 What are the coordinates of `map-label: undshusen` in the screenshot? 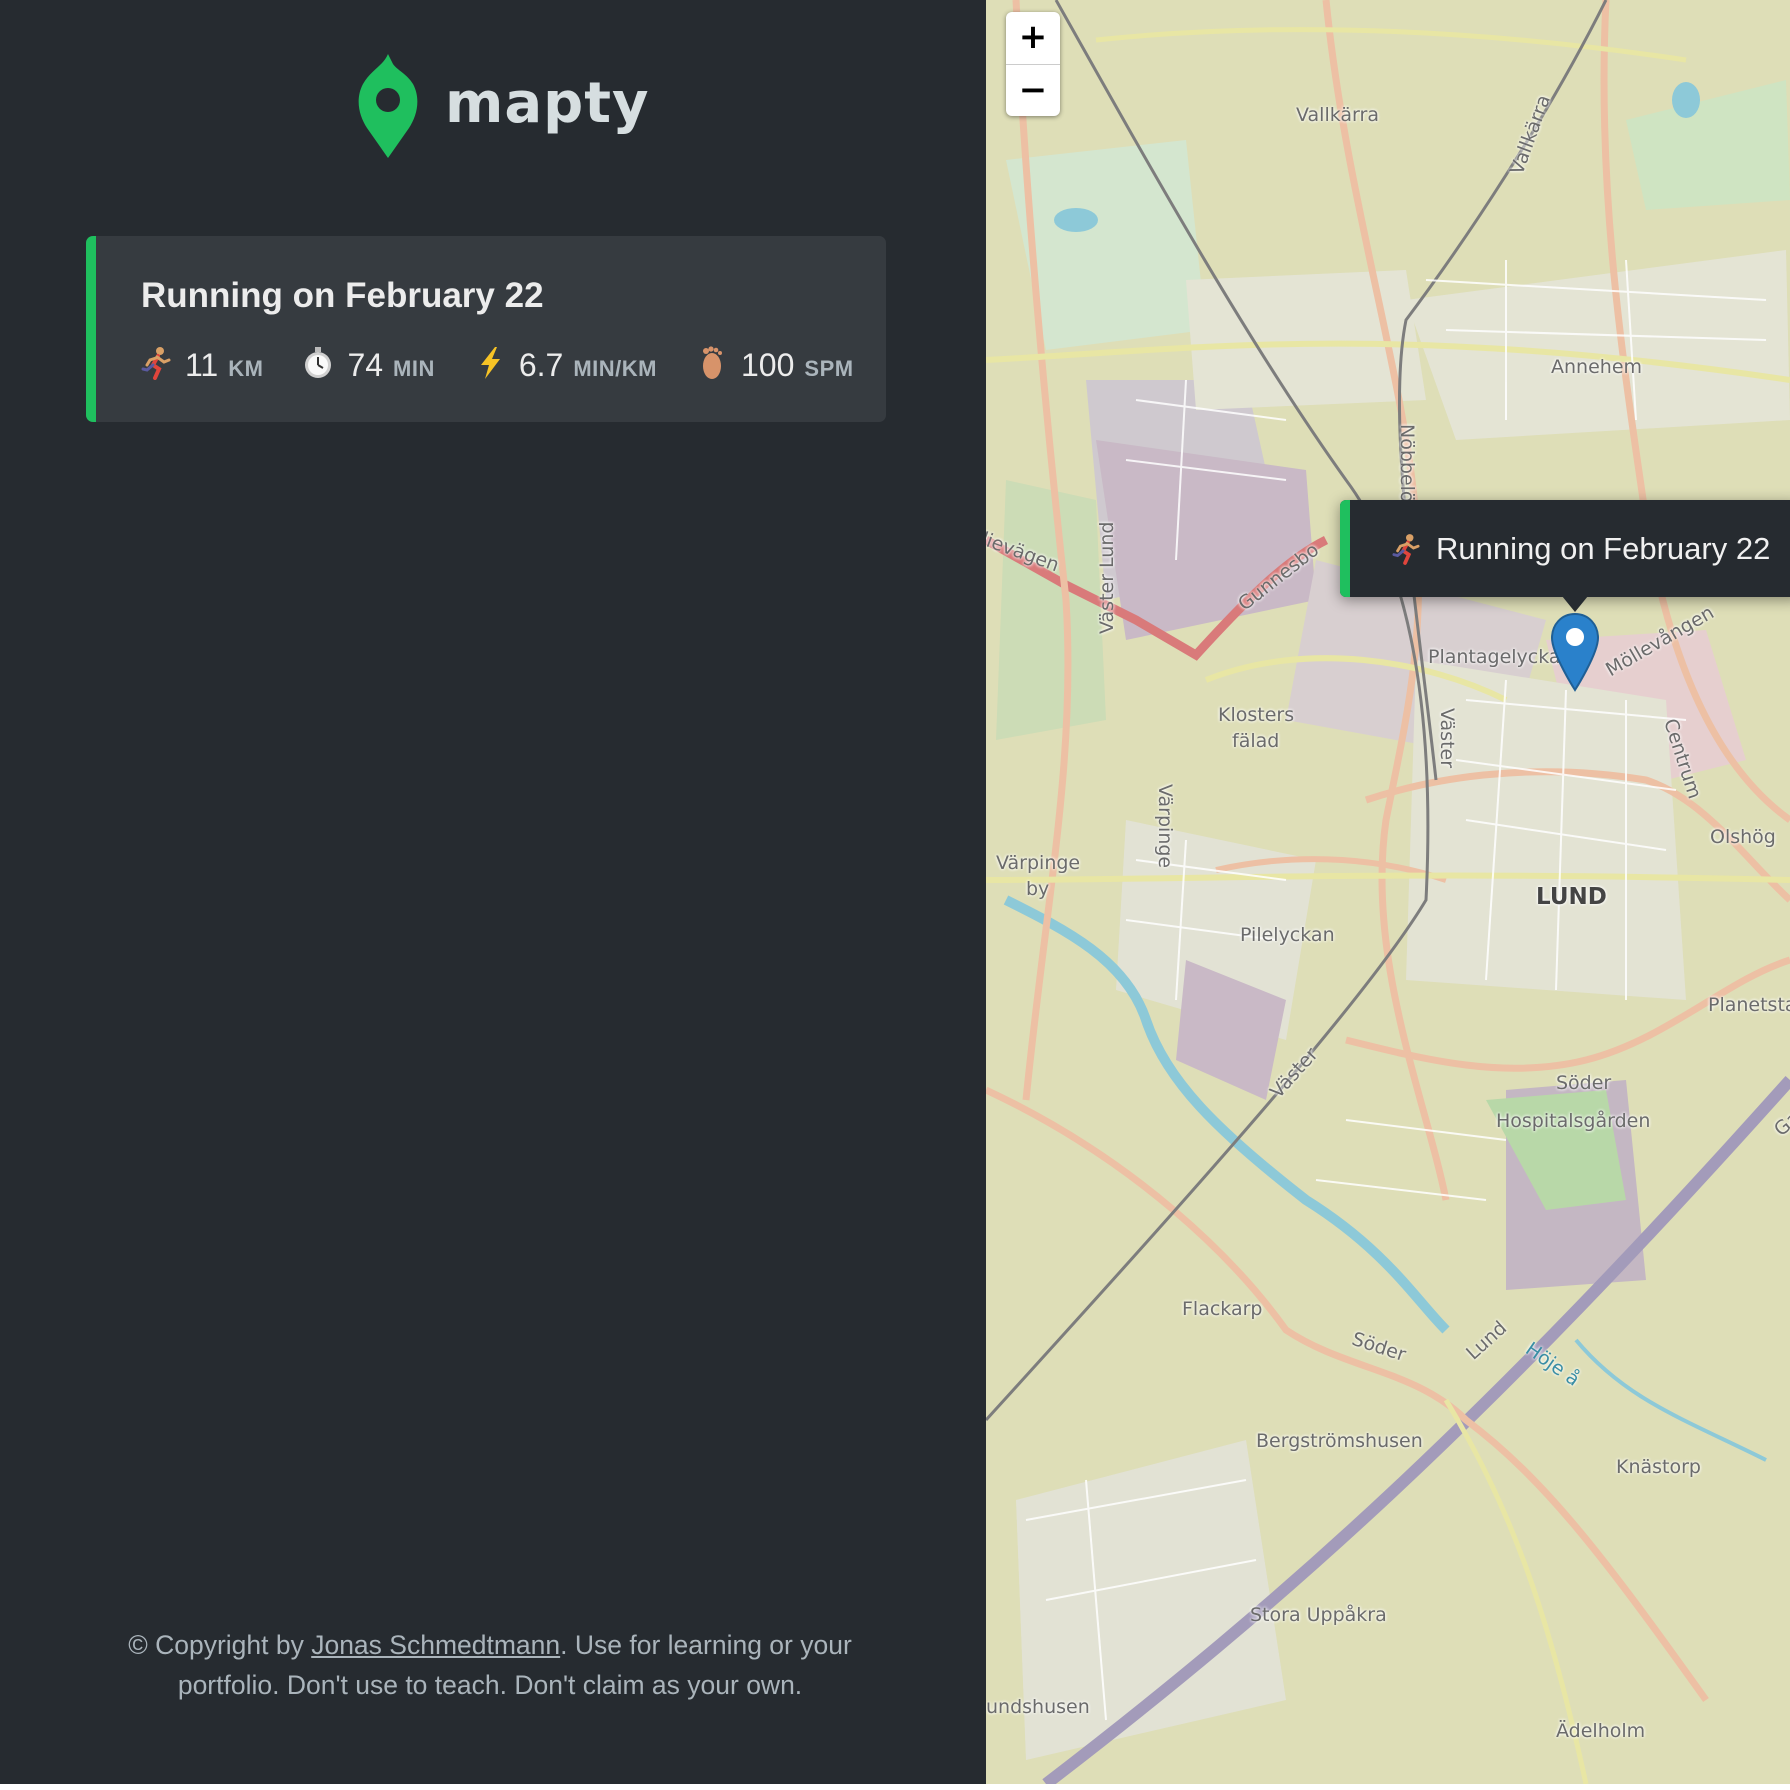 It's located at (1038, 1707).